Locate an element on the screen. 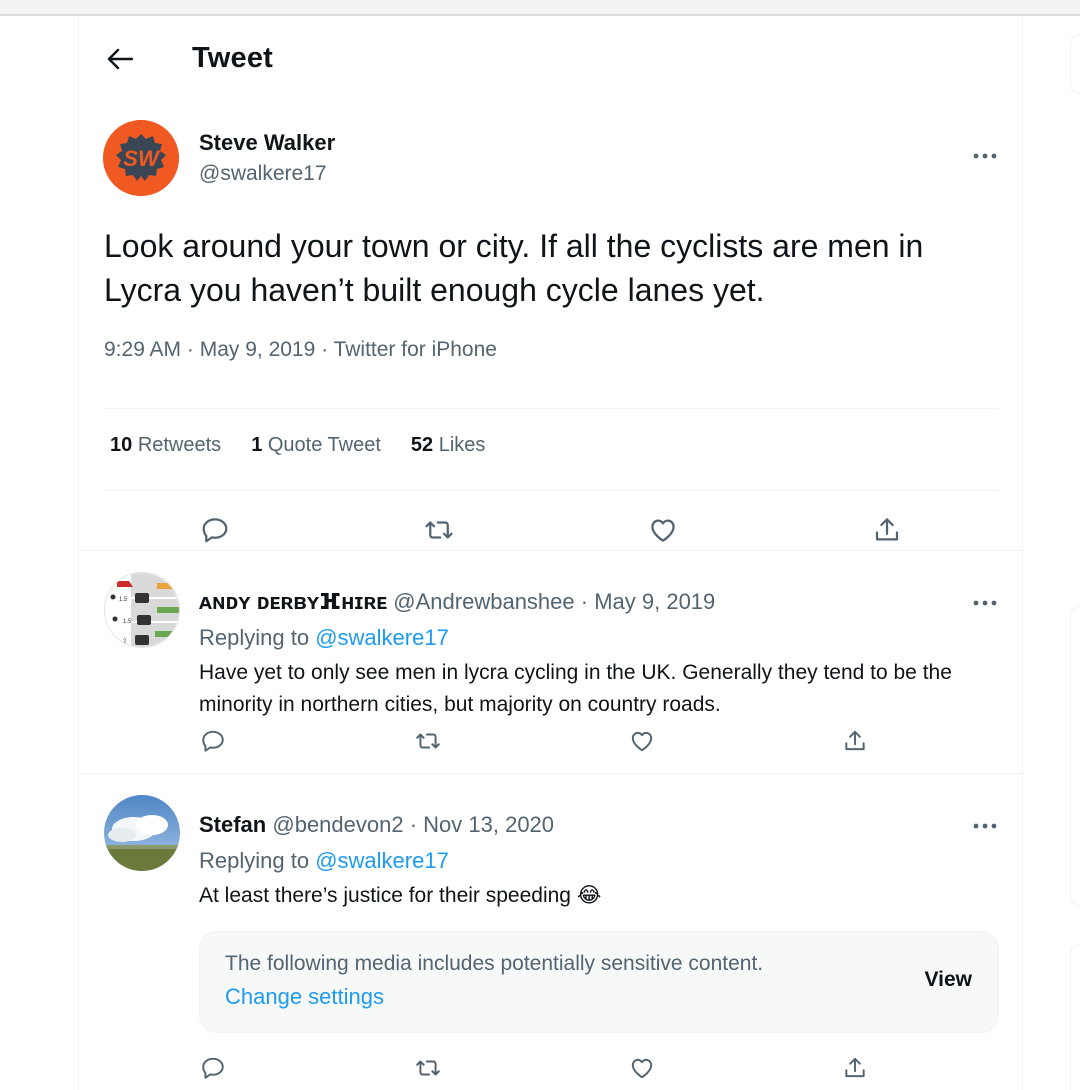 This screenshot has height=1090, width=1080. retweets-stat: 10 Retweets is located at coordinates (165, 445).